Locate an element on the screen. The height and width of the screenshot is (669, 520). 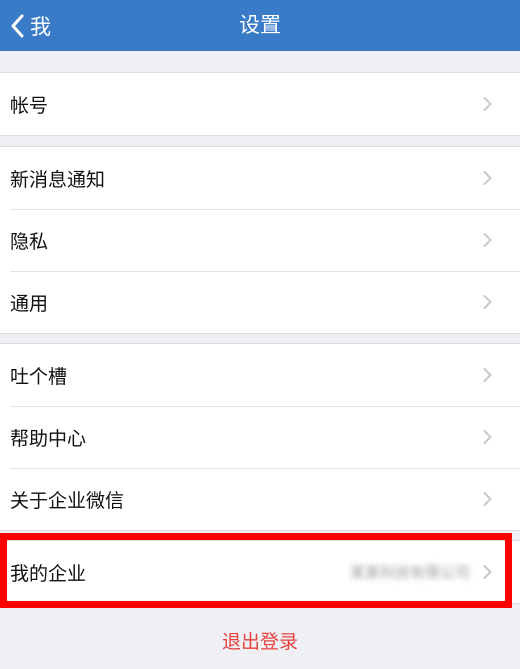
settings-item-help-center: 帮助中心 is located at coordinates (260, 437).